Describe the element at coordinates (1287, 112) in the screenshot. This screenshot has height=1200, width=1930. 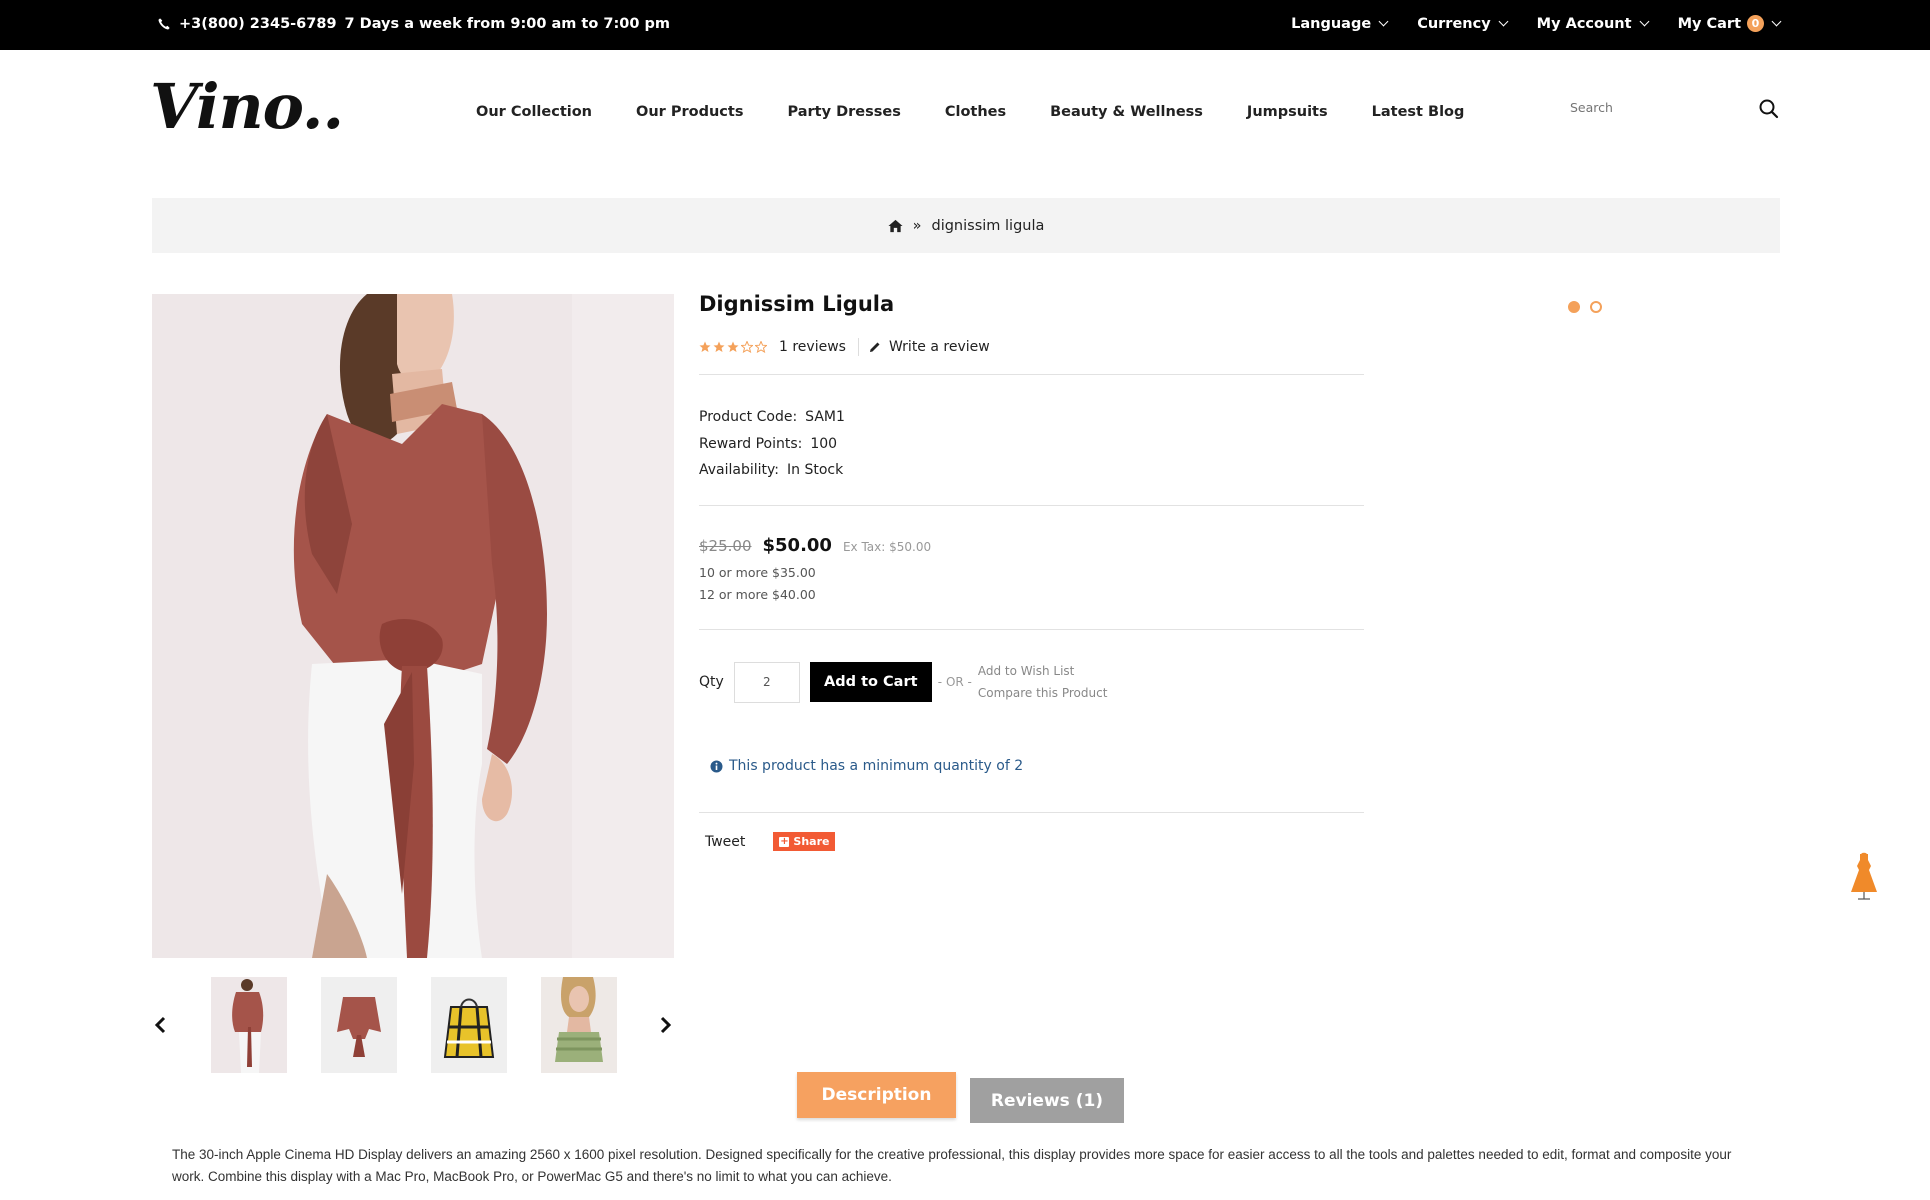
I see `nav-item-jumpsuits: Jumpsuits` at that location.